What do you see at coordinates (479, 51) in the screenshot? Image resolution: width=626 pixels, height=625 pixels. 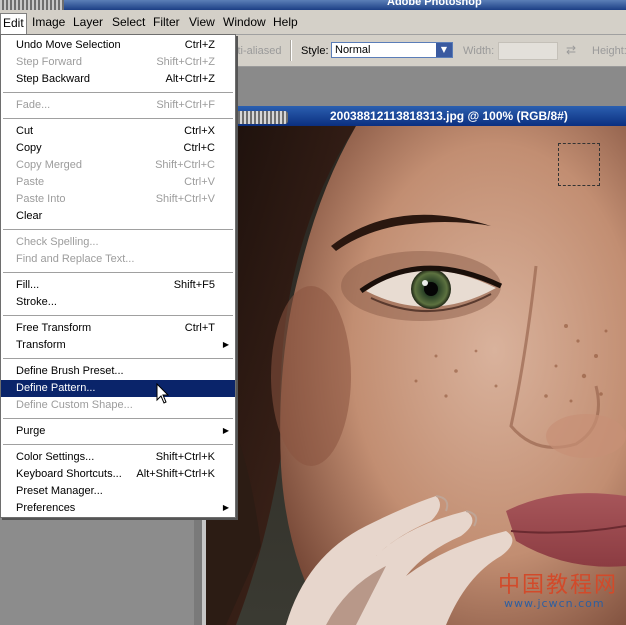 I see `width-label: Width:` at bounding box center [479, 51].